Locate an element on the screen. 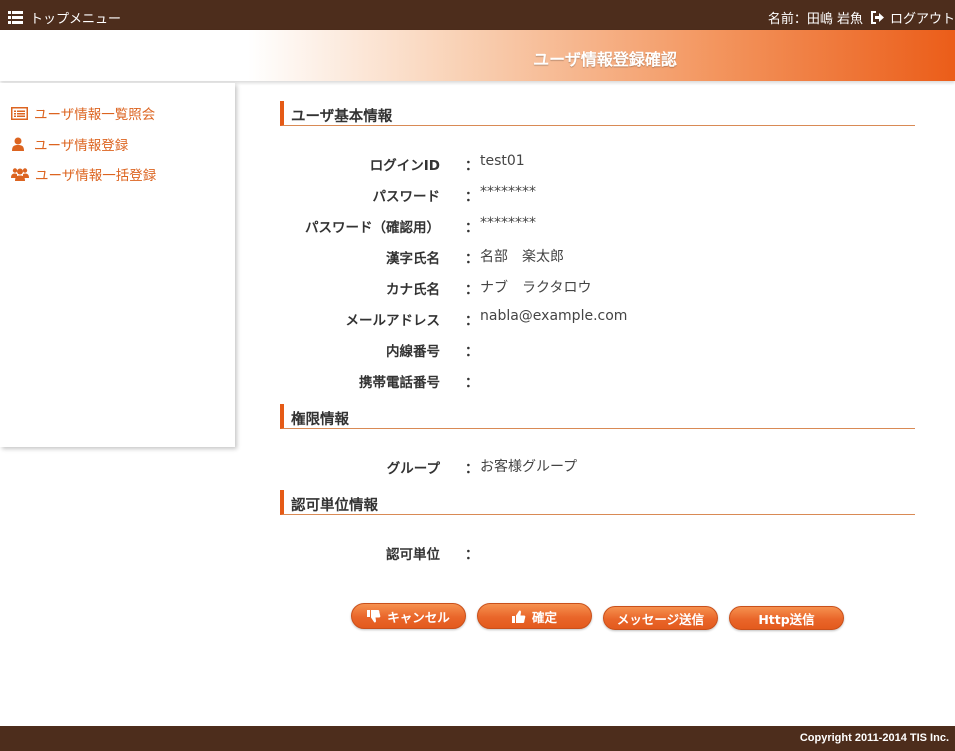  section-title: ユーザ基本情報 is located at coordinates (342, 117).